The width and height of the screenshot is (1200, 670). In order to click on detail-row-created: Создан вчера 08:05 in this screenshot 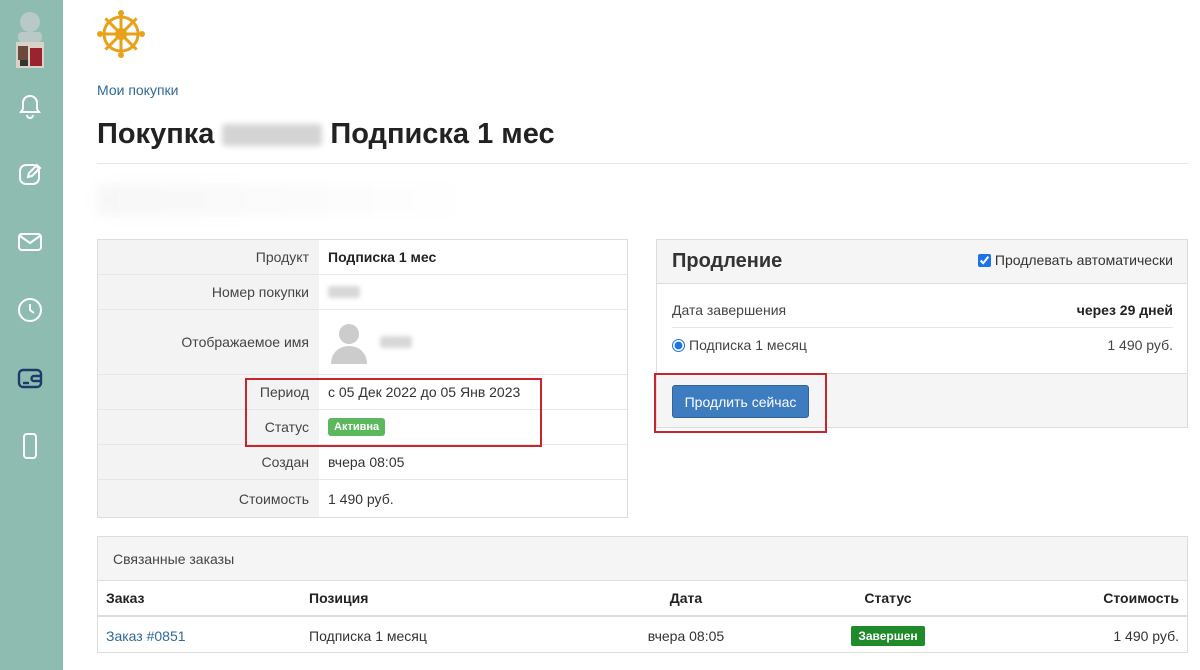, I will do `click(362, 462)`.